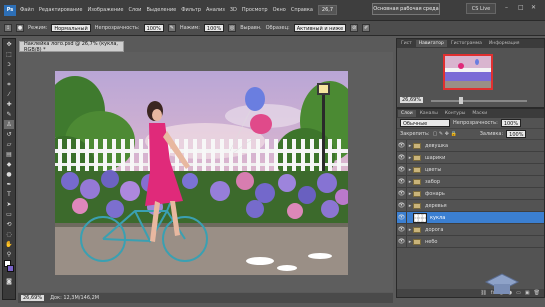 The image size is (545, 307). Describe the element at coordinates (470, 229) in the screenshot. I see `layer-row: 👁 ▸ дорога` at that location.